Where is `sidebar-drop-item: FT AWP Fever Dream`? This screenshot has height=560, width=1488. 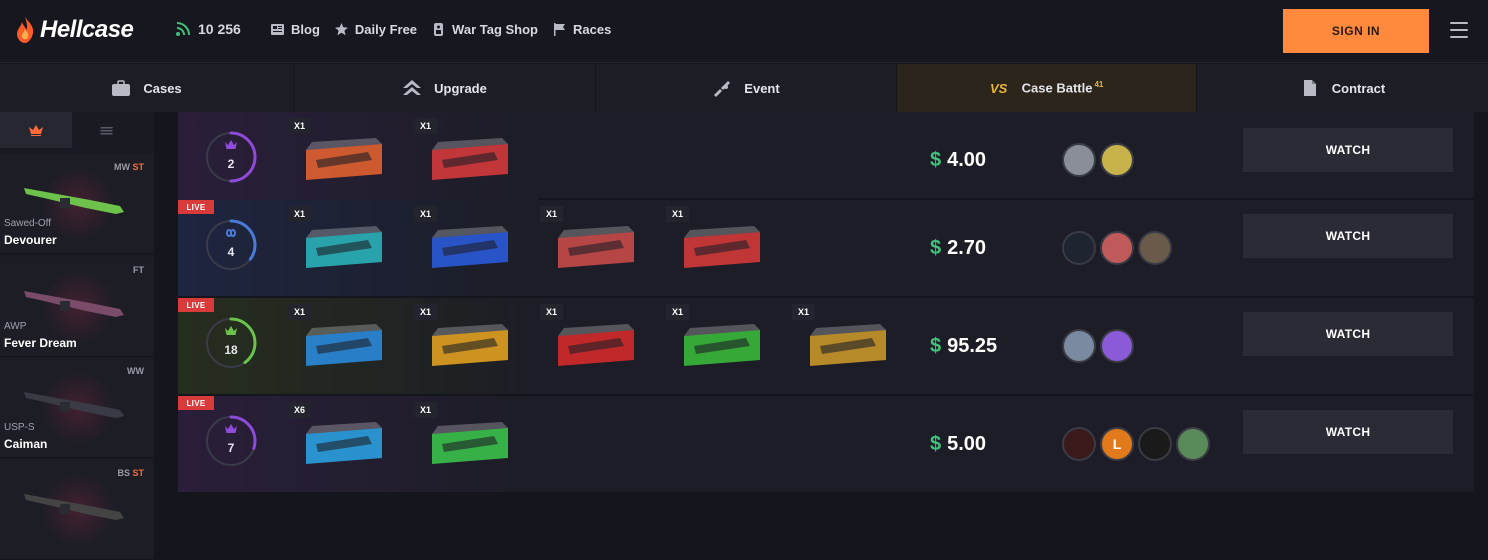
sidebar-drop-item: FT AWP Fever Dream is located at coordinates (77, 307).